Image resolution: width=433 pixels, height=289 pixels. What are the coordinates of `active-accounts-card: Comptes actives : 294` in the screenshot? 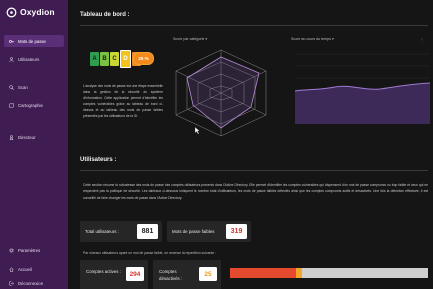 It's located at (114, 274).